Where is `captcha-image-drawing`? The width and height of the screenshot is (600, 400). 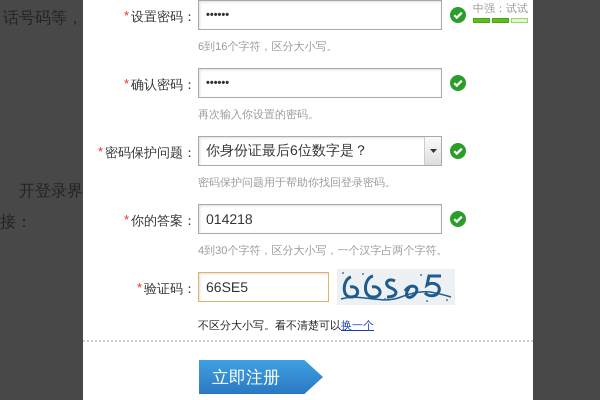
captcha-image-drawing is located at coordinates (396, 287).